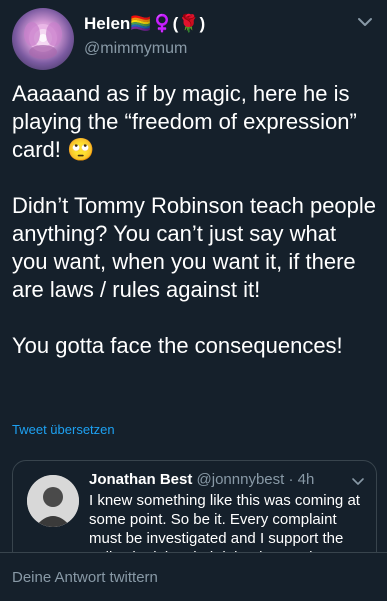  Describe the element at coordinates (140, 479) in the screenshot. I see `quoted-name: Jonathan Best` at that location.